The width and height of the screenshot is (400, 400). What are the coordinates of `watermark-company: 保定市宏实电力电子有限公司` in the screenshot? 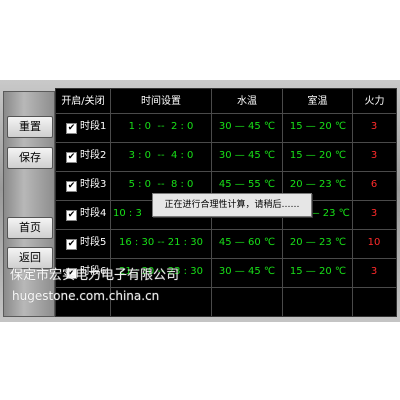 It's located at (95, 275).